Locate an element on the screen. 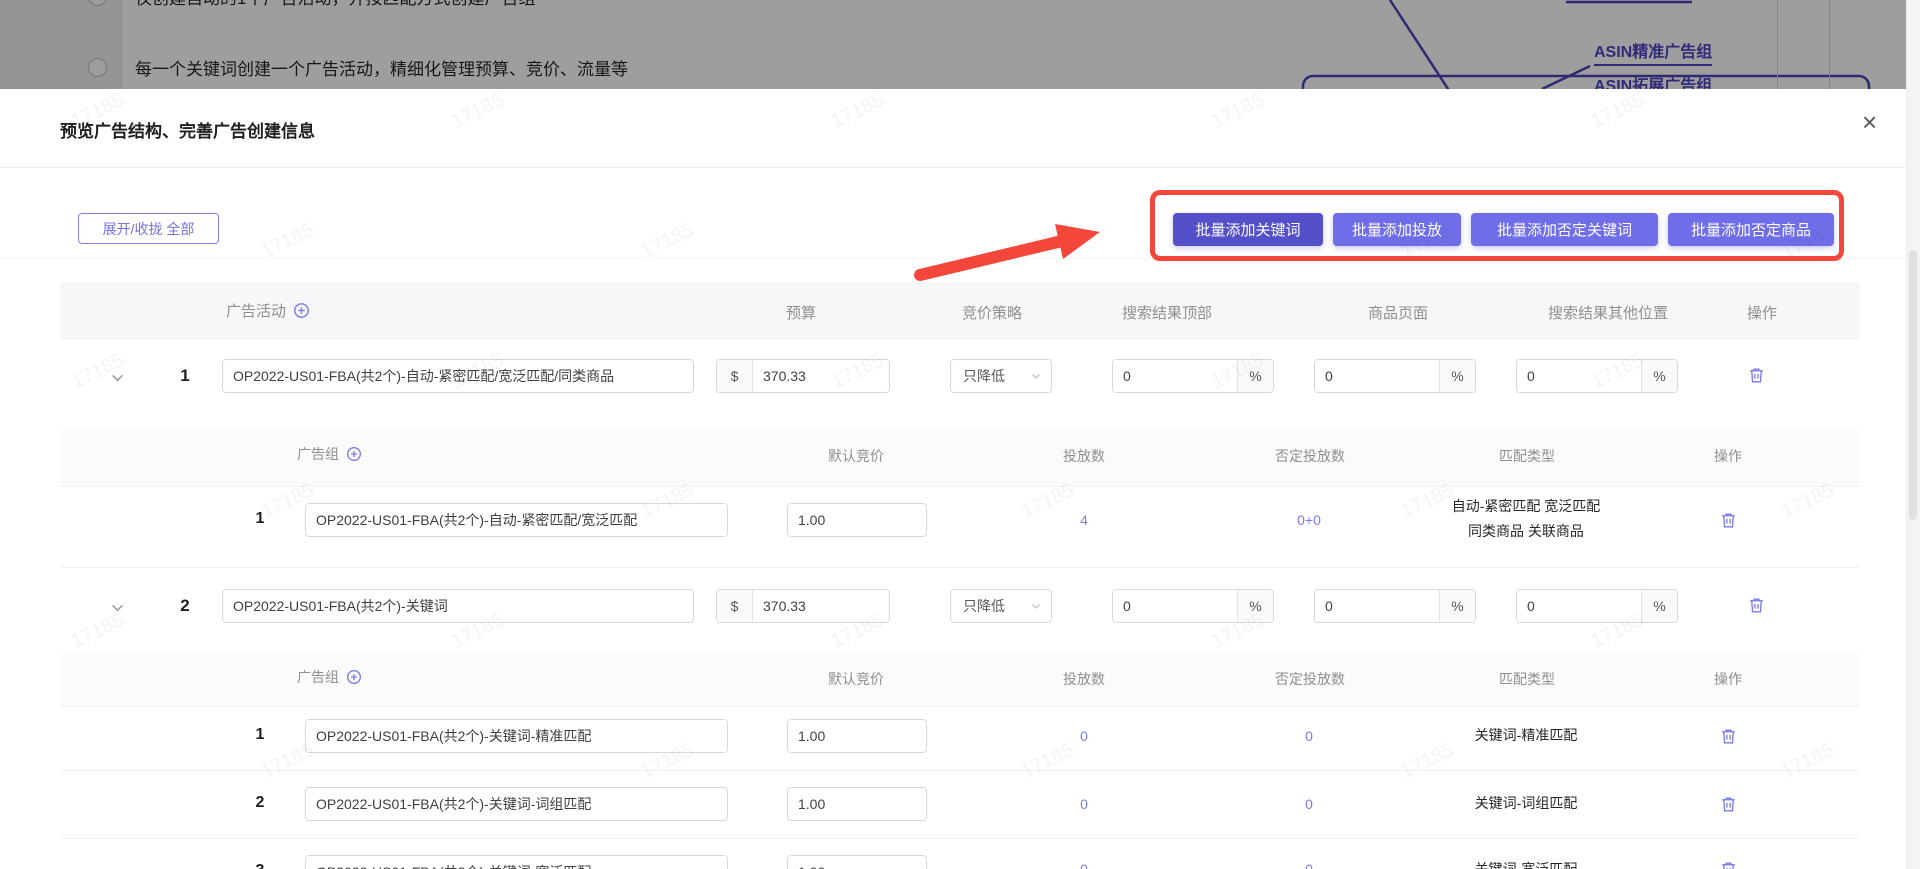  campaign-header-strategy: 竞价策略 is located at coordinates (991, 313).